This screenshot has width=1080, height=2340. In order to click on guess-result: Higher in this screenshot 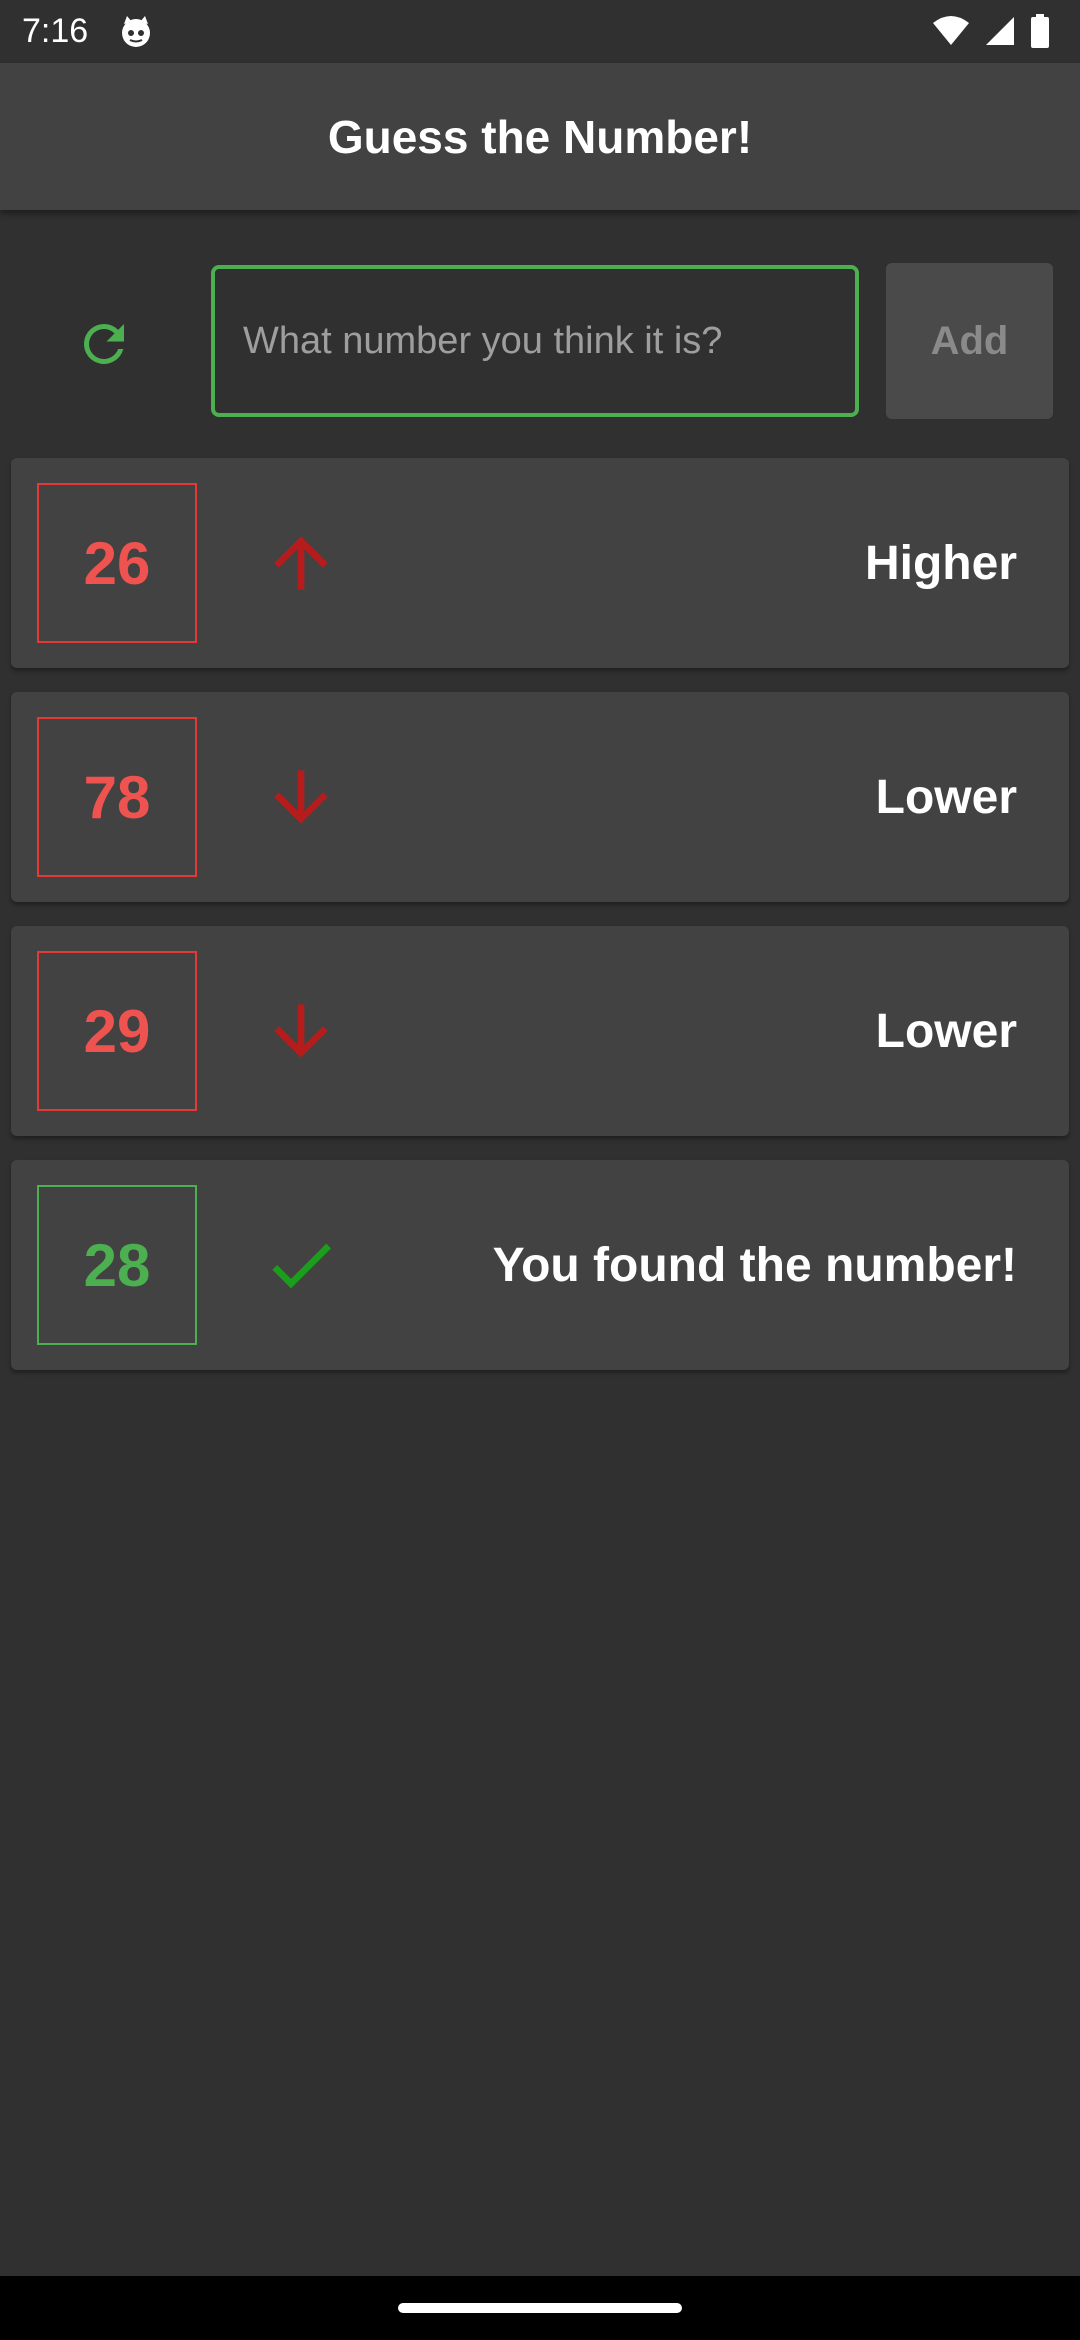, I will do `click(940, 563)`.